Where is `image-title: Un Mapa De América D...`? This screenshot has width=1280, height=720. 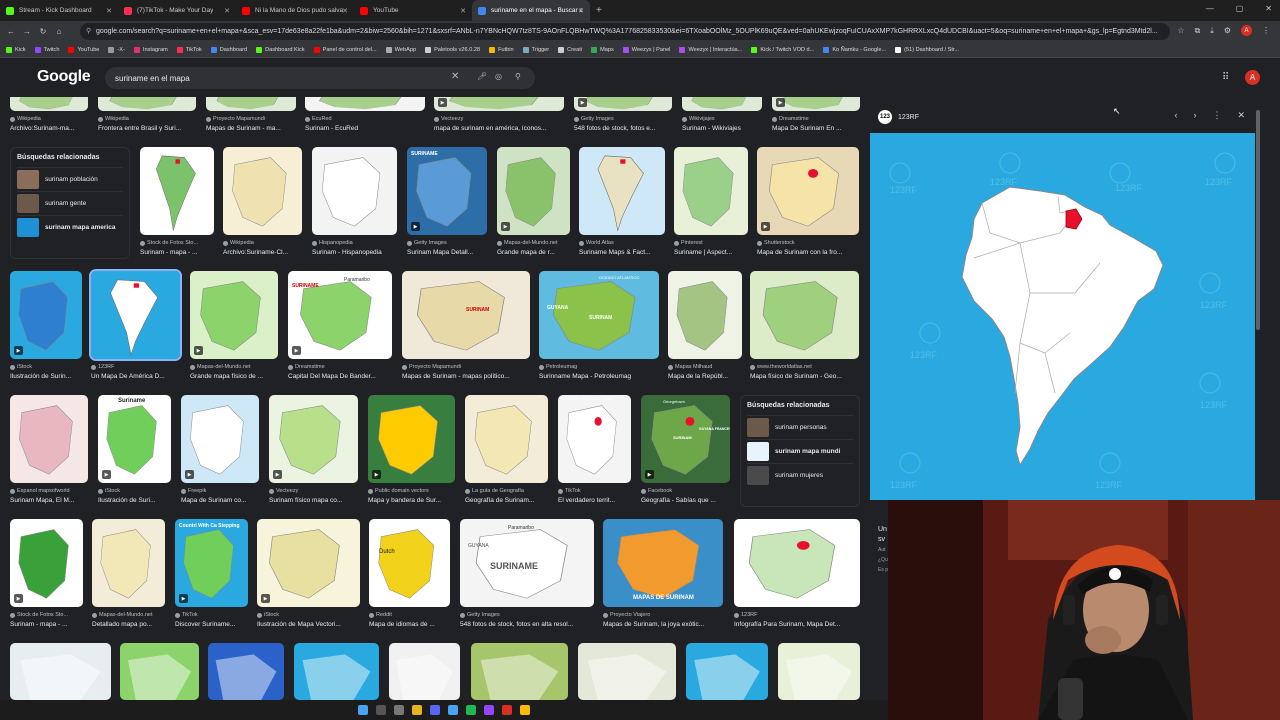
image-title: Un Mapa De América D... is located at coordinates (135, 376).